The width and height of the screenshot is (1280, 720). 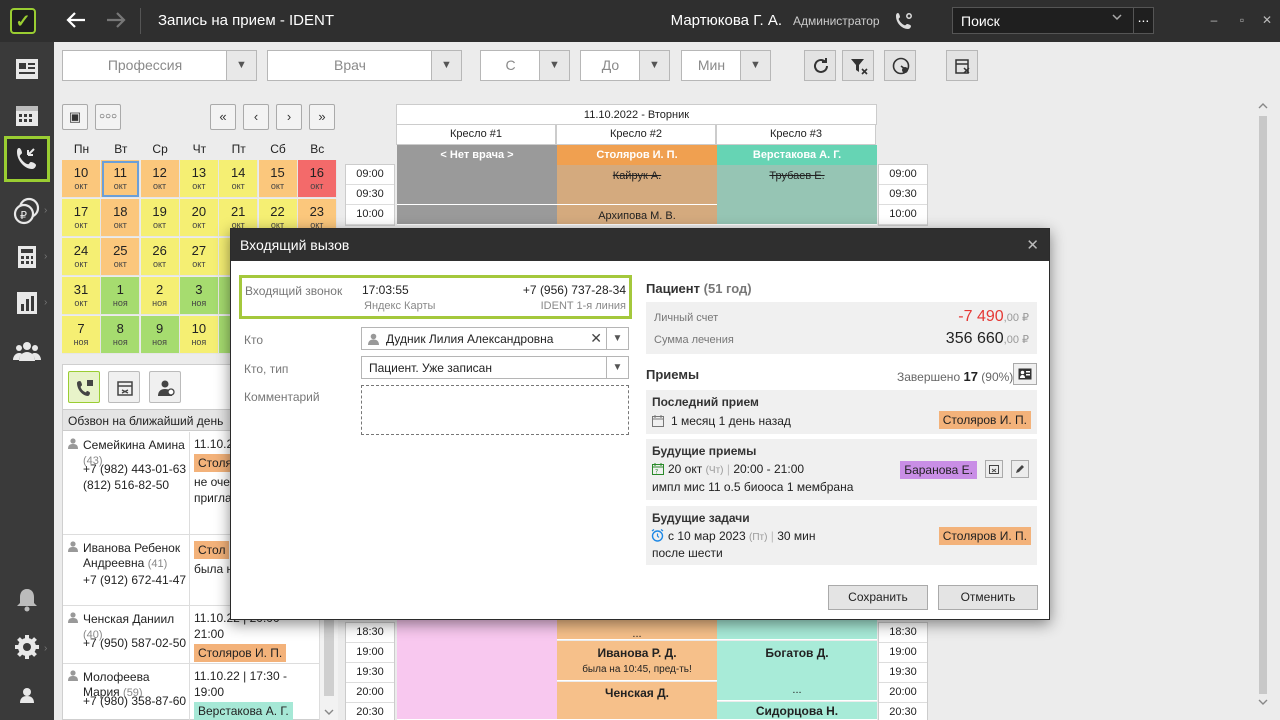 What do you see at coordinates (796, 536) in the screenshot?
I see `task-duration: 30 мин` at bounding box center [796, 536].